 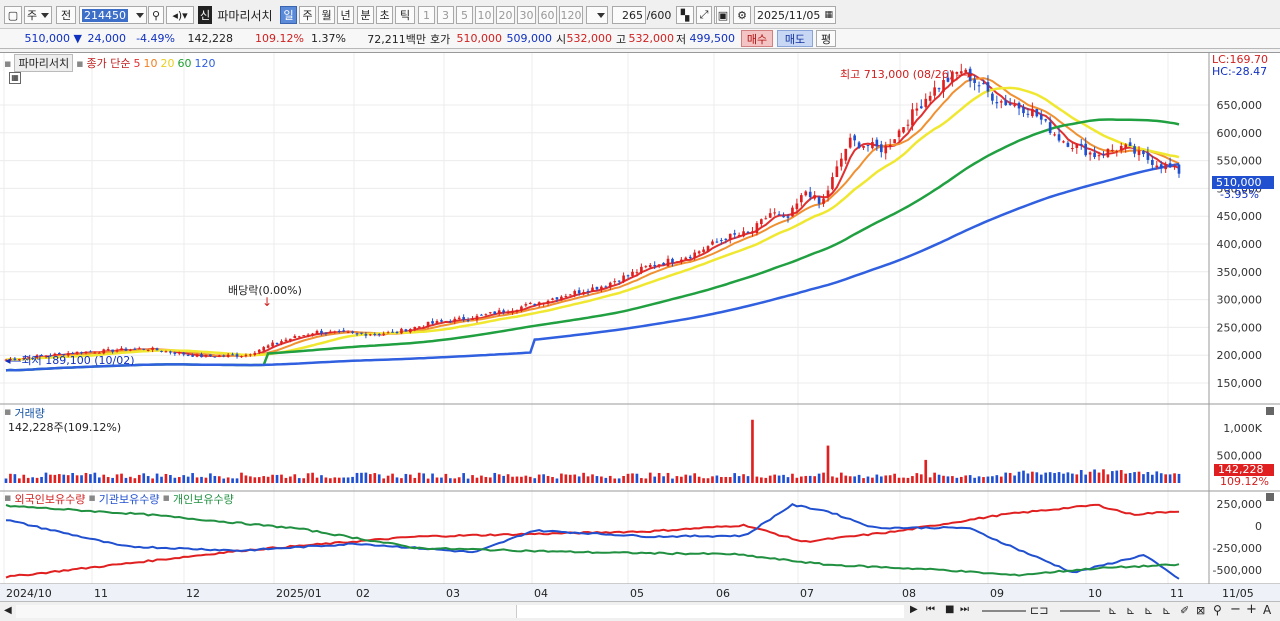 I want to click on buy-button: 매수, so click(x=757, y=38).